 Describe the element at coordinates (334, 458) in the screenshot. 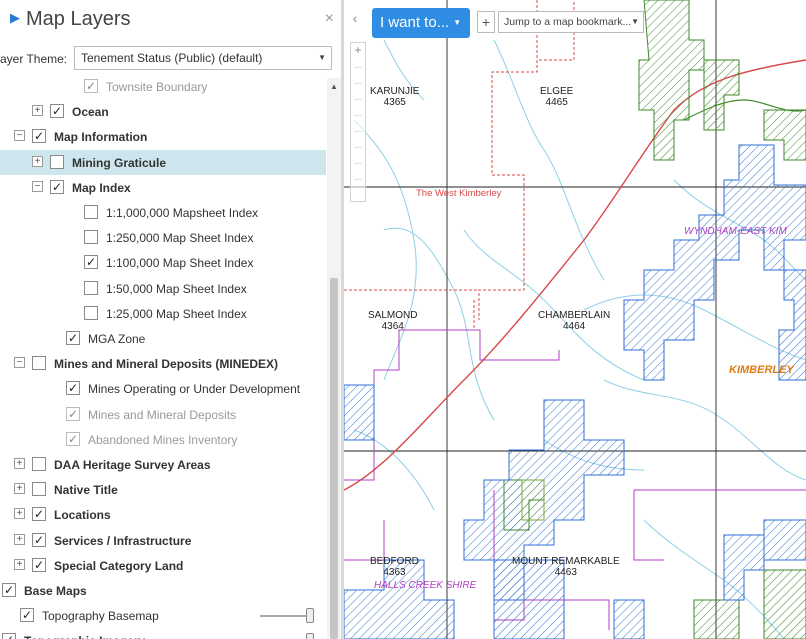

I see `scroll-thumb` at that location.